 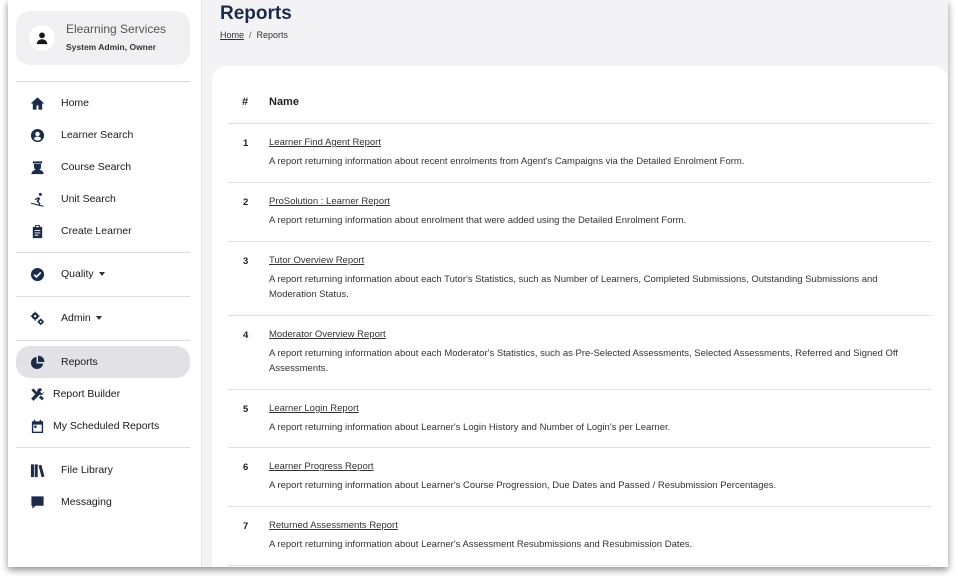 What do you see at coordinates (103, 38) in the screenshot?
I see `profile-card: Elearning Services System Admin, Owner` at bounding box center [103, 38].